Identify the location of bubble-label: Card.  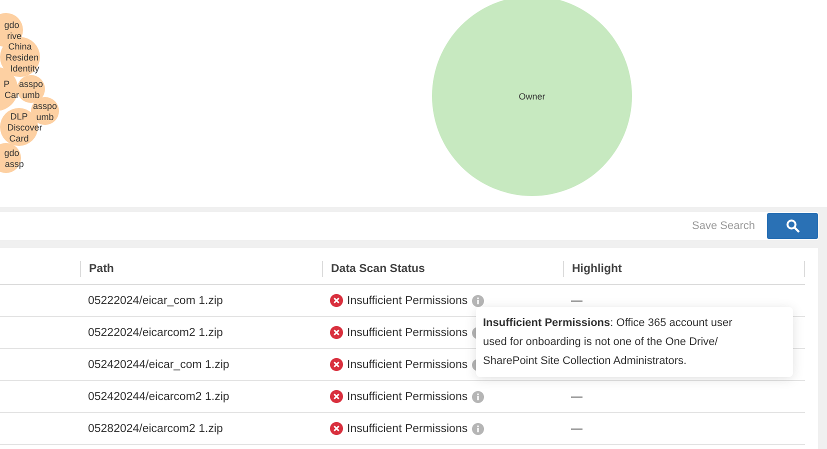
(19, 139).